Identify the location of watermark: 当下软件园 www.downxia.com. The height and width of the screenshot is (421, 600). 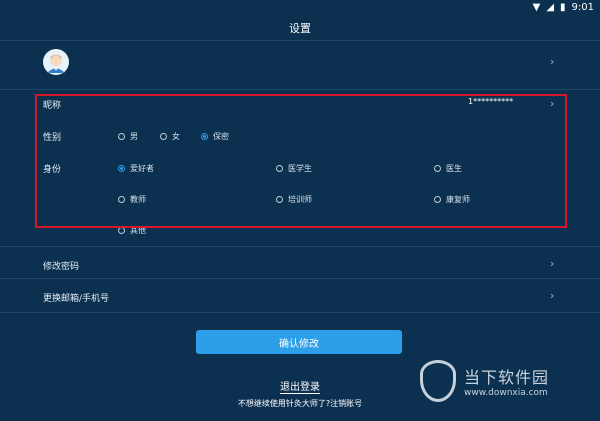
(510, 381).